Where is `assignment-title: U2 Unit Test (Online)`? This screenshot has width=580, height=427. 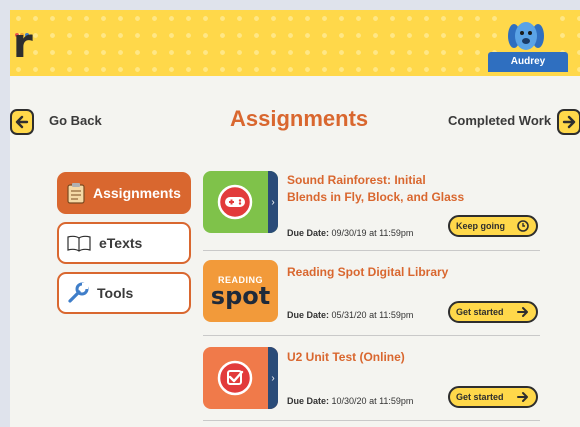 assignment-title: U2 Unit Test (Online) is located at coordinates (377, 357).